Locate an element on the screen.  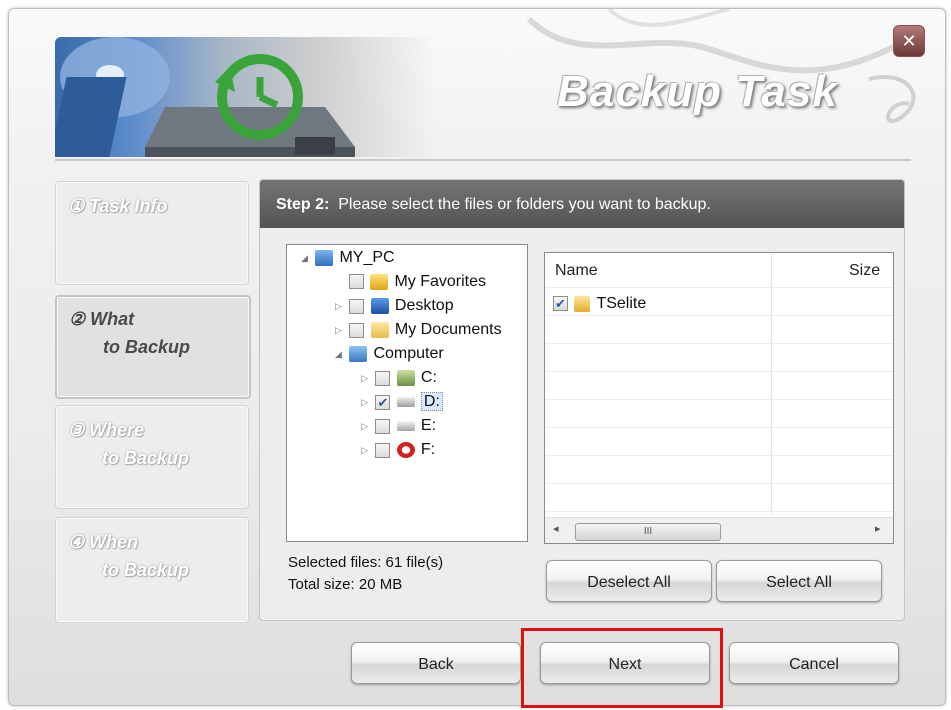
tree-item-drive-f: ▷ F: is located at coordinates (398, 450).